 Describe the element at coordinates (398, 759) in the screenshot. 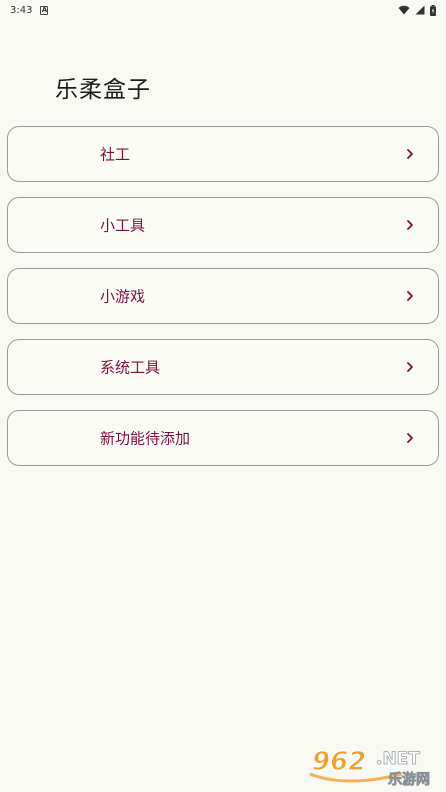

I see `watermark-suffix: .NET` at that location.